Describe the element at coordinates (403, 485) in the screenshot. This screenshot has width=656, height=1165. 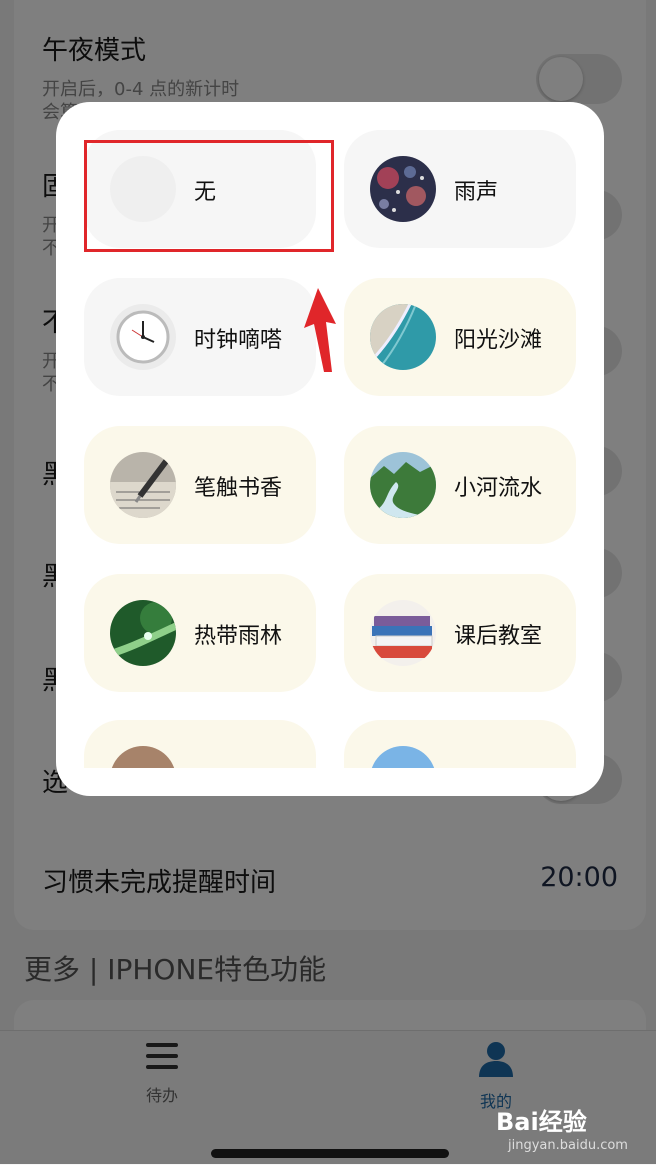
I see `river-image` at that location.